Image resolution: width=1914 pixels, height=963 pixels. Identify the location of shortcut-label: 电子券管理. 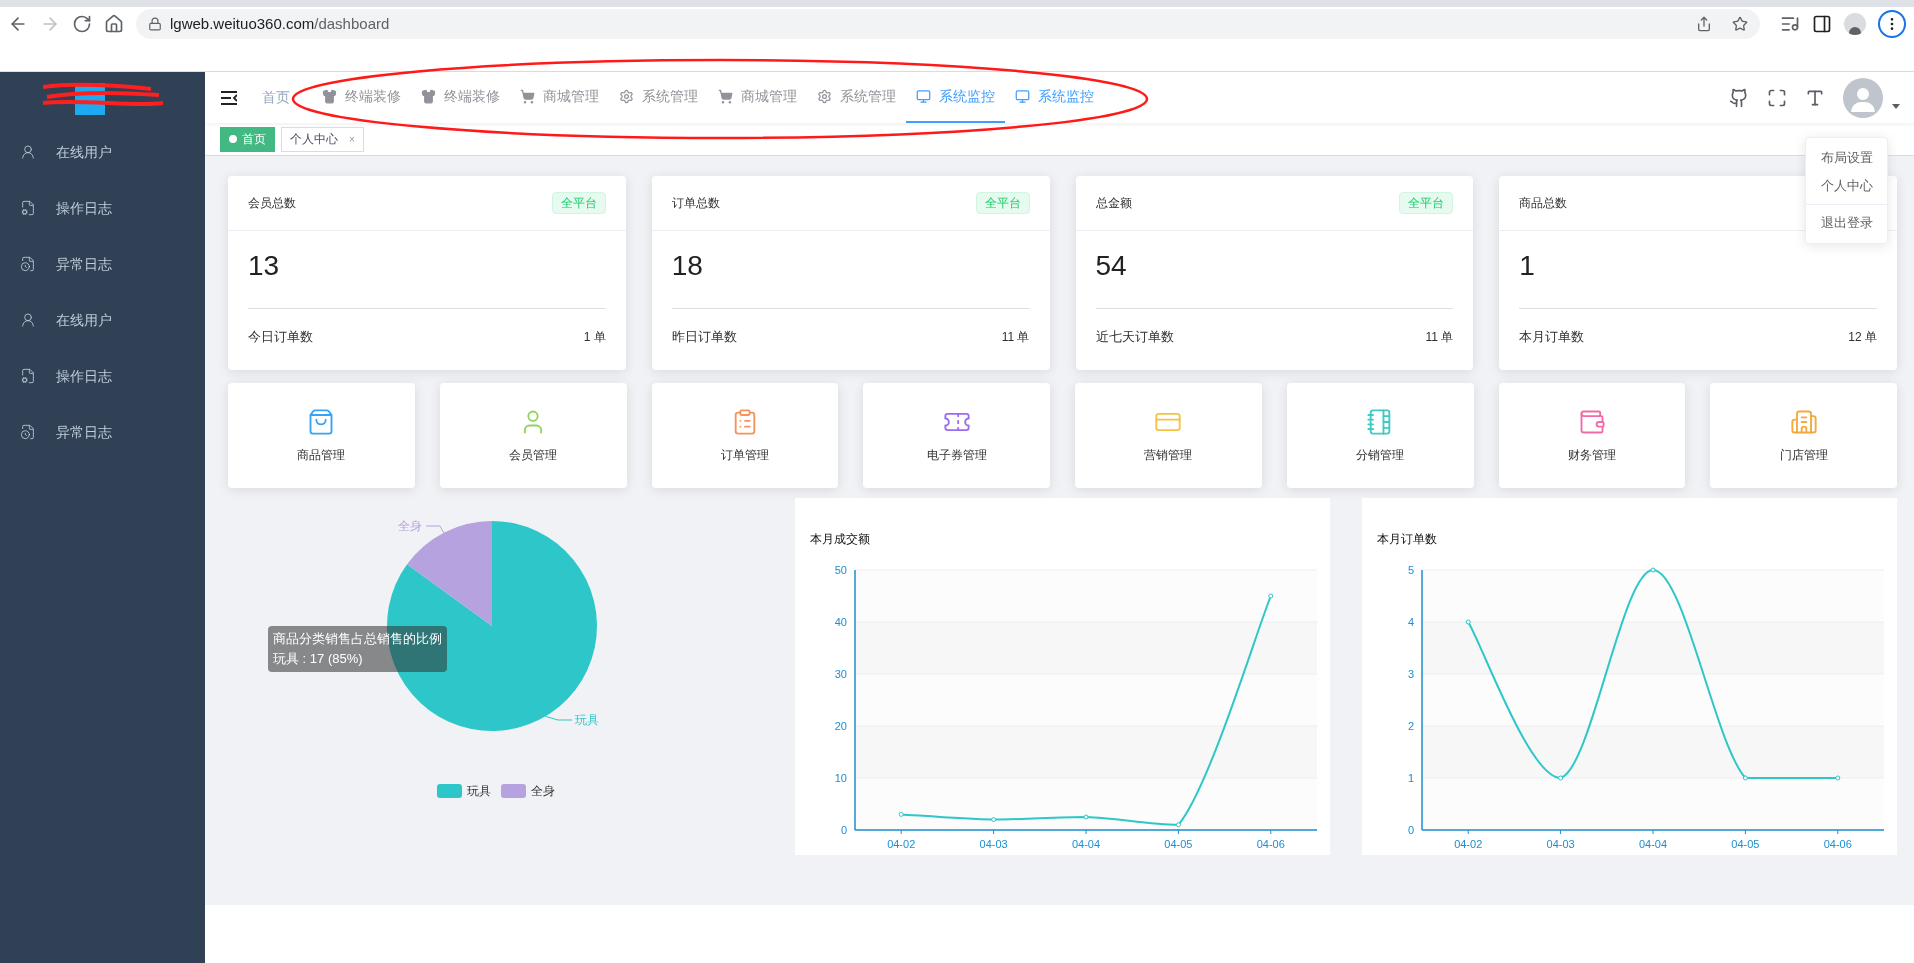
(956, 455).